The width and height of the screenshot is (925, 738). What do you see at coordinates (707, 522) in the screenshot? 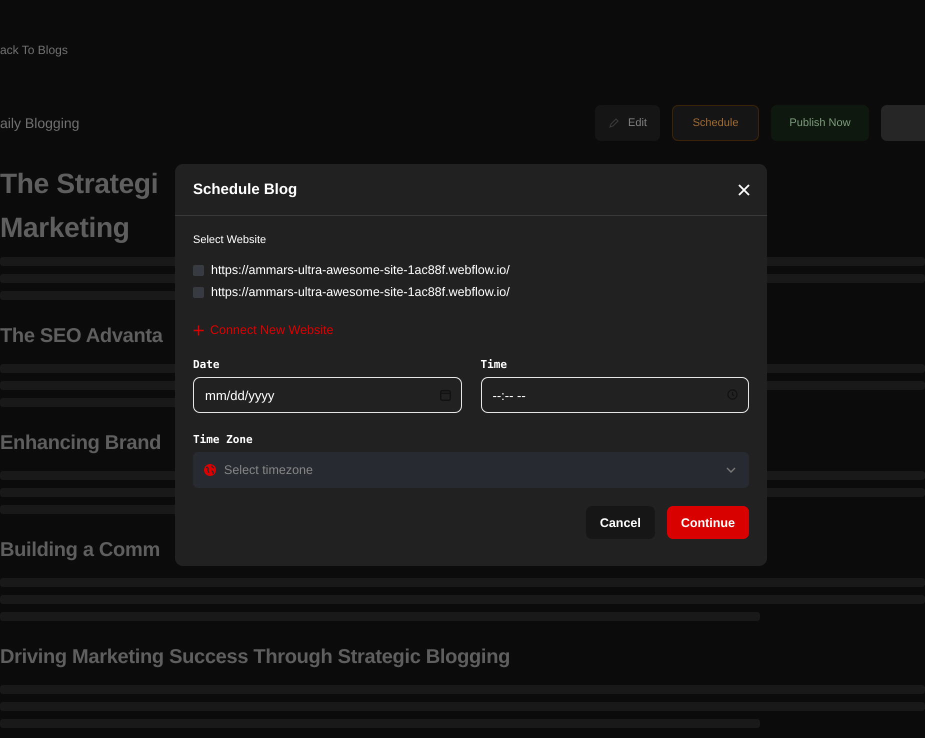
I see `continue-button: Continue` at bounding box center [707, 522].